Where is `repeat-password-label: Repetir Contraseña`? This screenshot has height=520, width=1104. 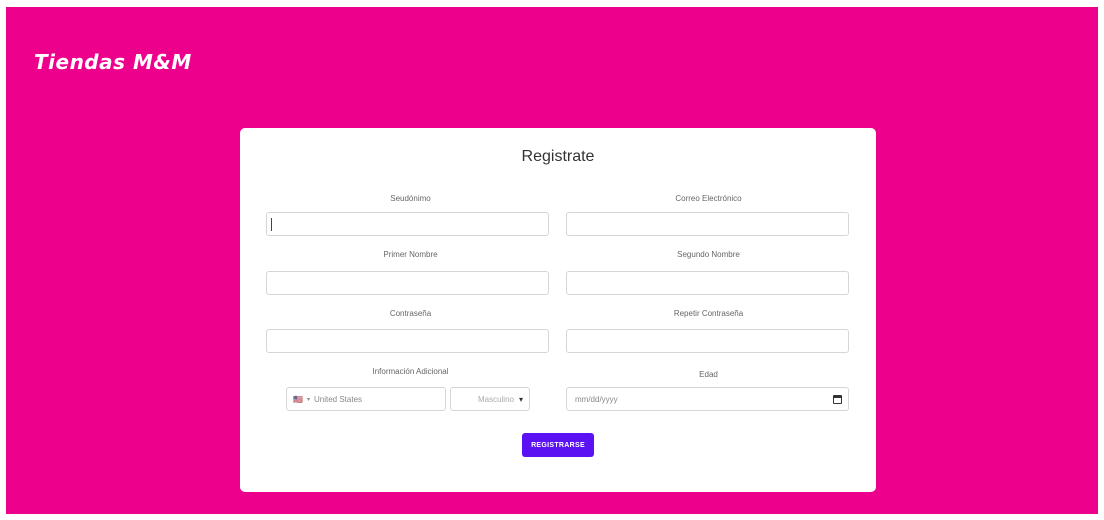 repeat-password-label: Repetir Contraseña is located at coordinates (708, 313).